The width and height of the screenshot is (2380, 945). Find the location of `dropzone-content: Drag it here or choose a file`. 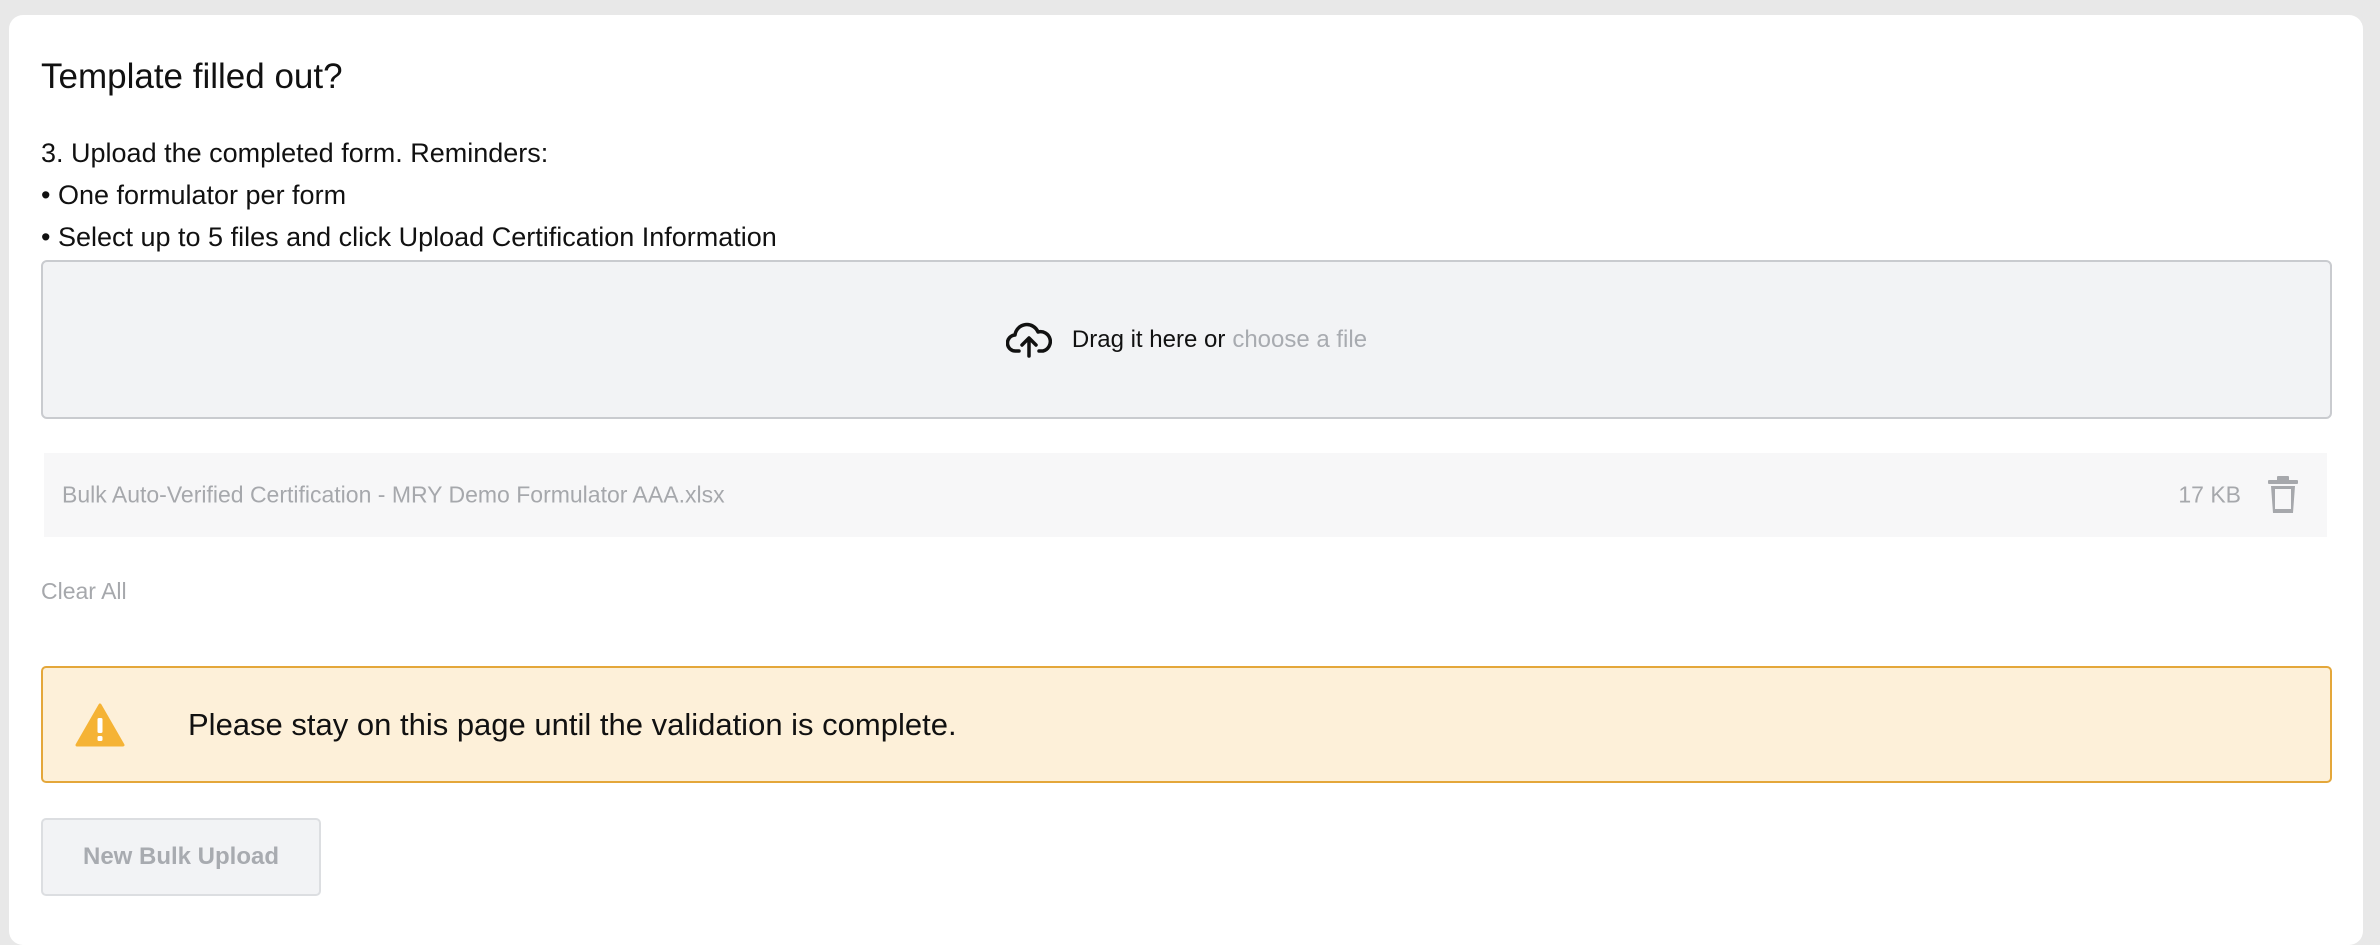

dropzone-content: Drag it here or choose a file is located at coordinates (1186, 340).